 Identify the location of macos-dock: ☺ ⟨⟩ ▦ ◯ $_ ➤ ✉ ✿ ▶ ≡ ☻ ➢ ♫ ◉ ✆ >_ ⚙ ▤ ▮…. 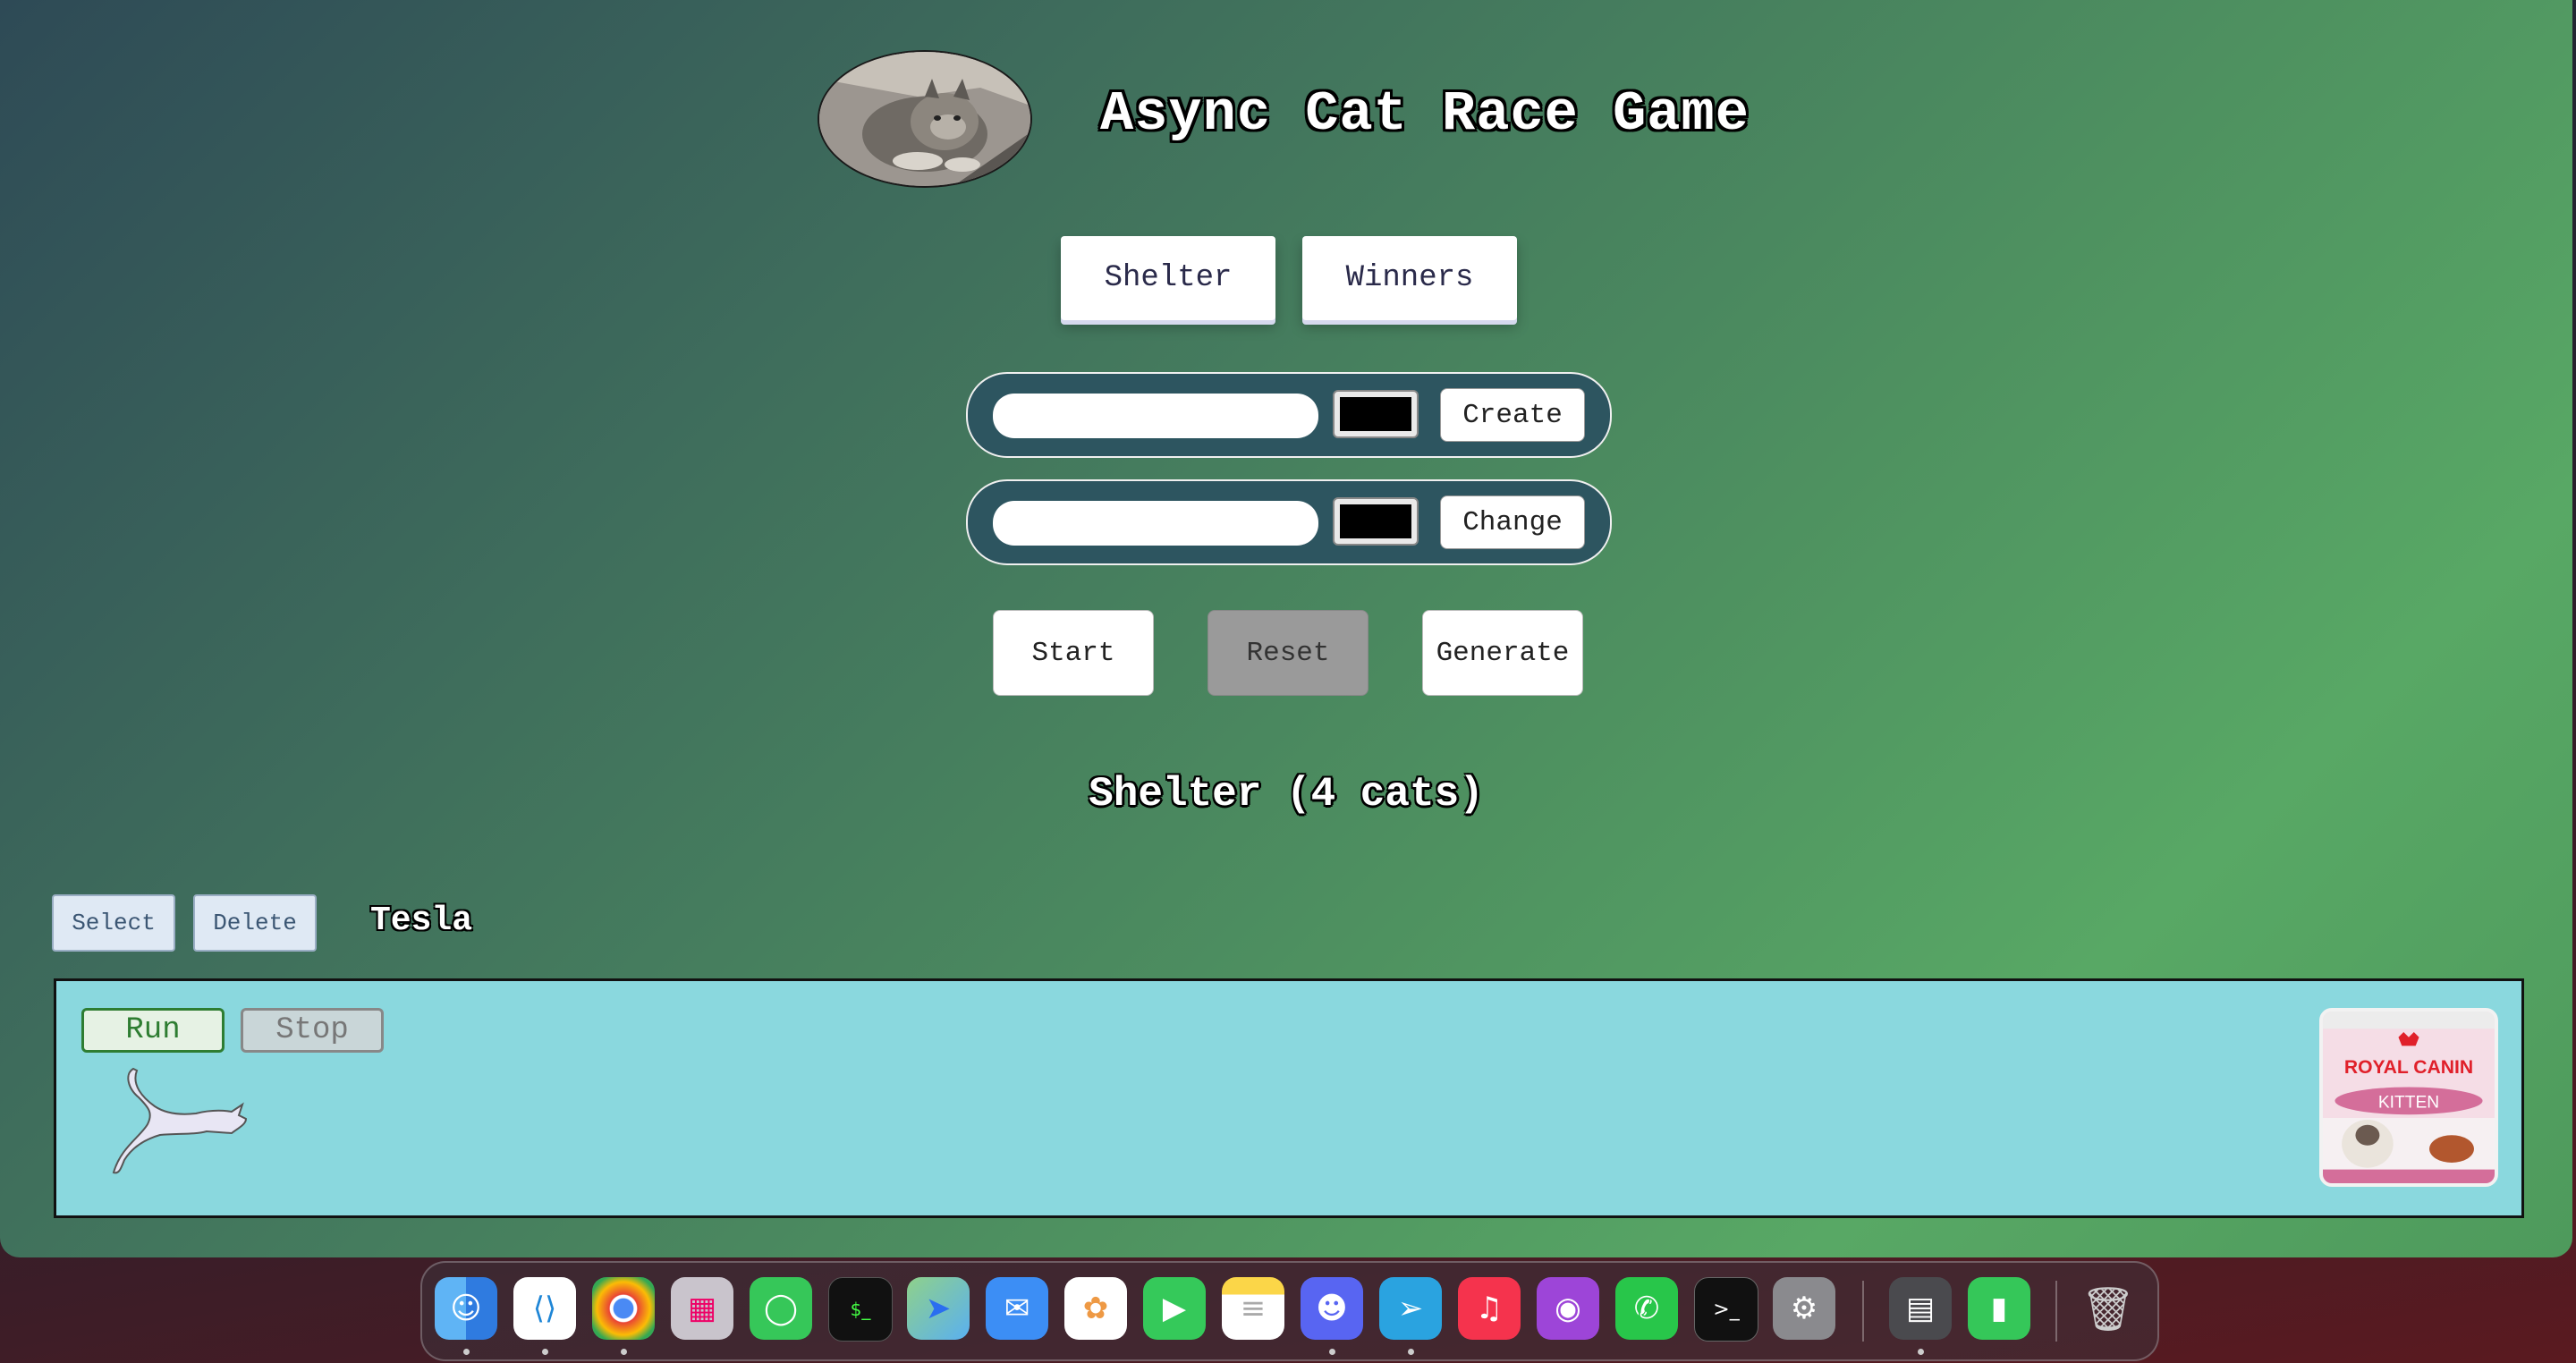
(1289, 1311).